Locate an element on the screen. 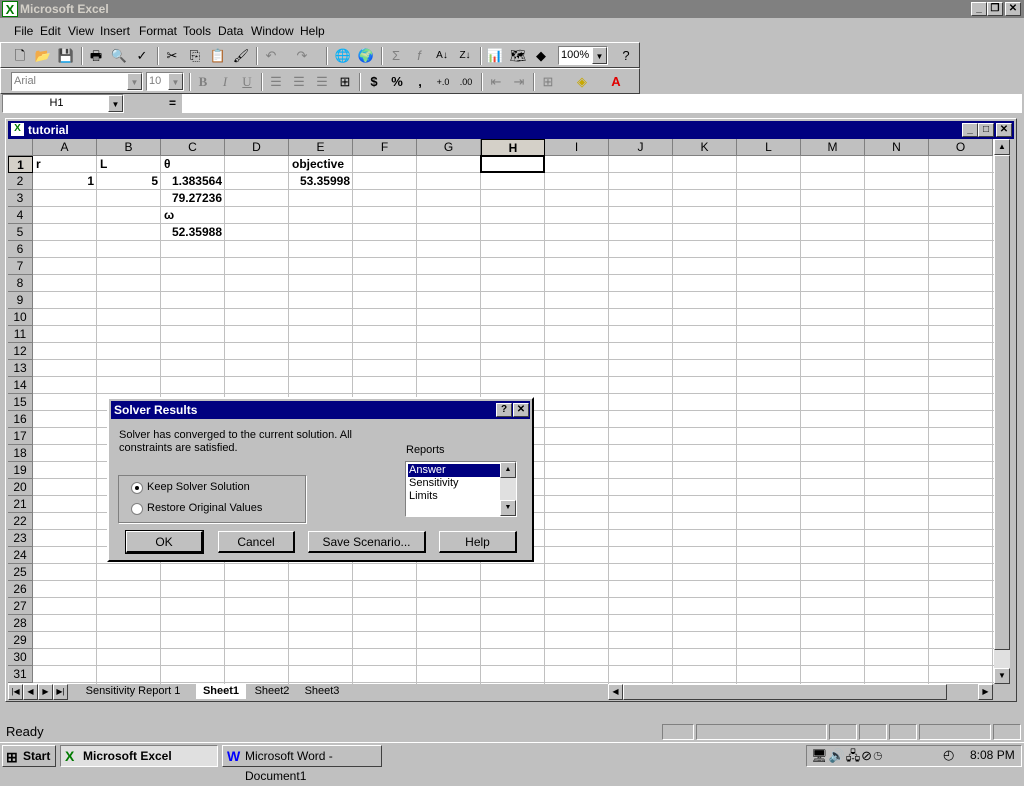  cell-c5: 52.35988 is located at coordinates (193, 232).